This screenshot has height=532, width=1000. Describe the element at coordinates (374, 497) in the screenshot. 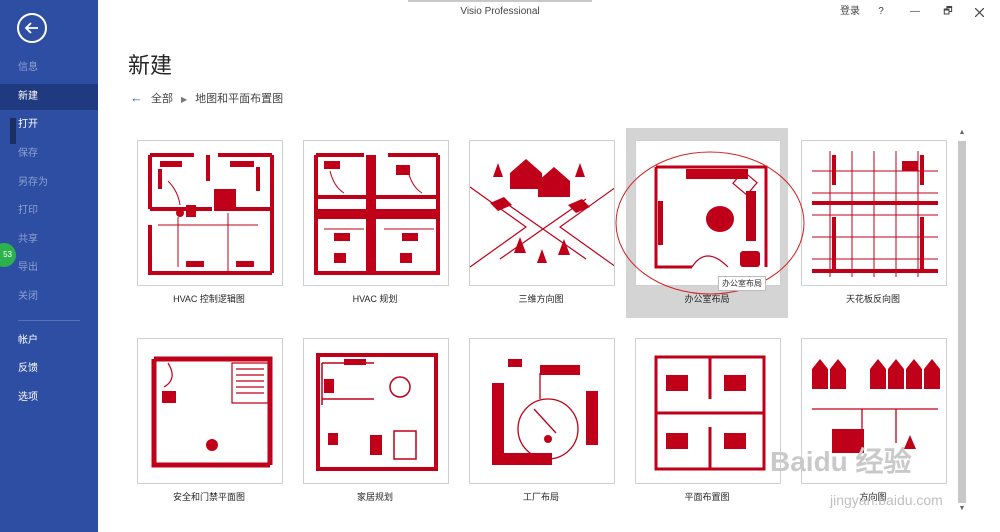

I see `template-label: 家居规划` at that location.